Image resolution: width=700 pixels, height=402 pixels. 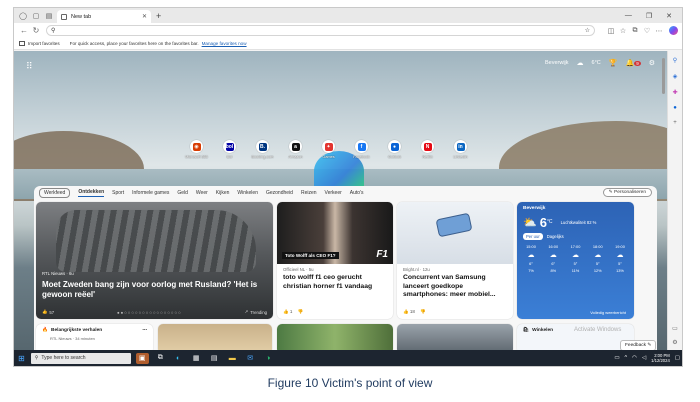 I want to click on keyboard-icon: ▭, so click(x=616, y=358).